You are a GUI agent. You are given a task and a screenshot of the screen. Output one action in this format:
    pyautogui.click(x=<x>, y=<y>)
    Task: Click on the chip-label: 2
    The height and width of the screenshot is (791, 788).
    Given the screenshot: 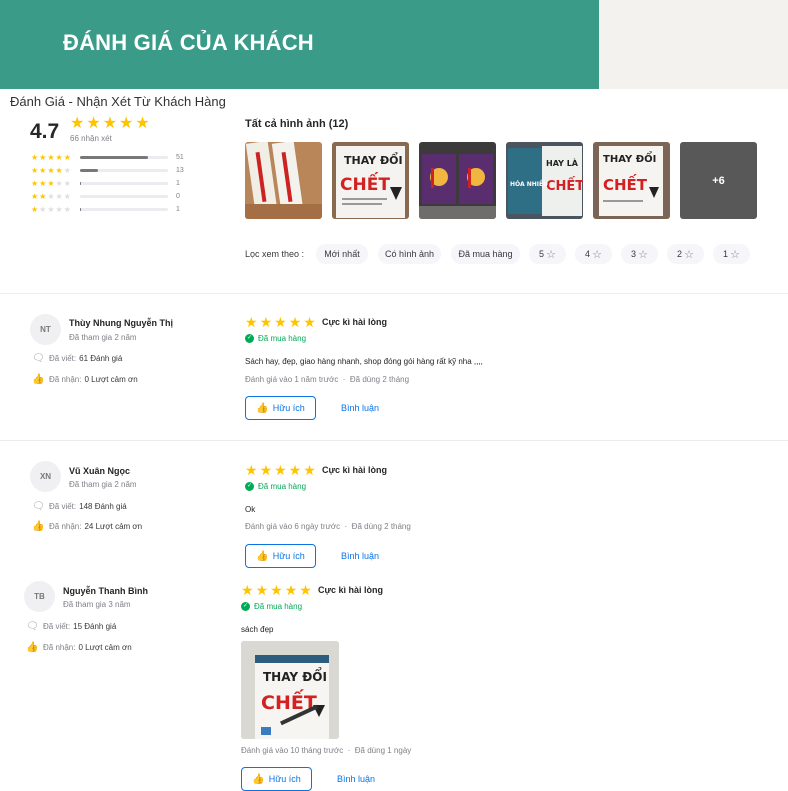 What is the action you would take?
    pyautogui.click(x=680, y=254)
    